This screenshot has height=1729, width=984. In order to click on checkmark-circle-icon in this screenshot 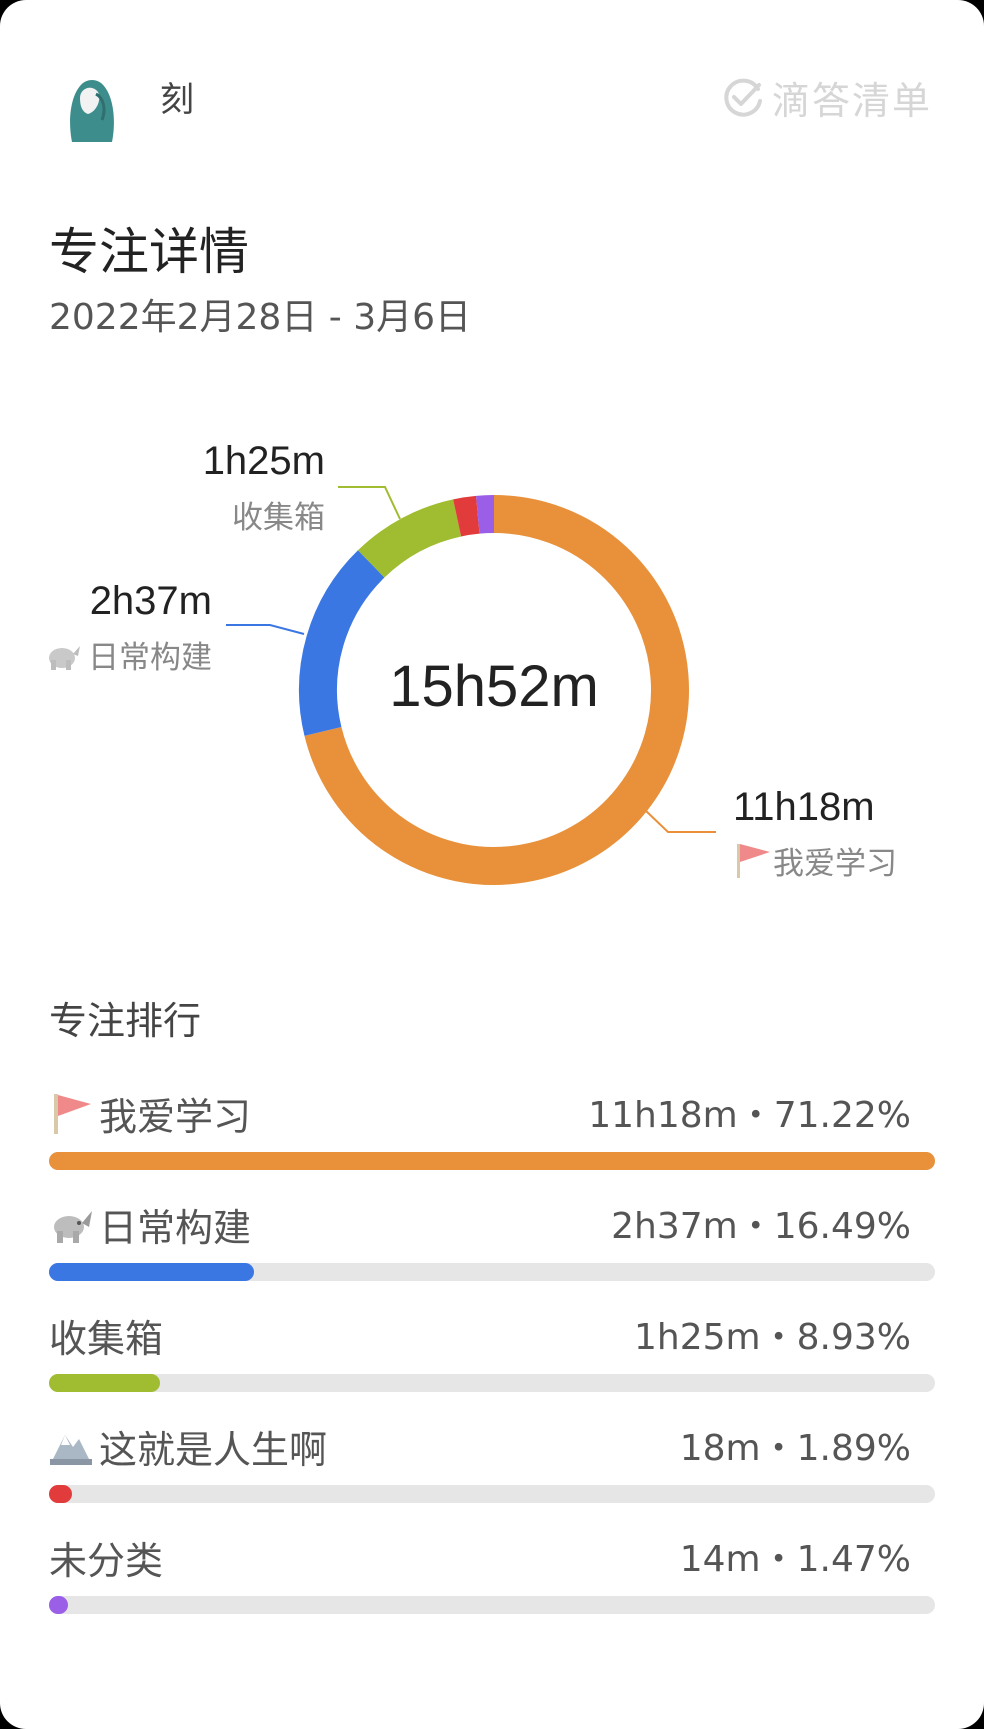, I will do `click(743, 97)`.